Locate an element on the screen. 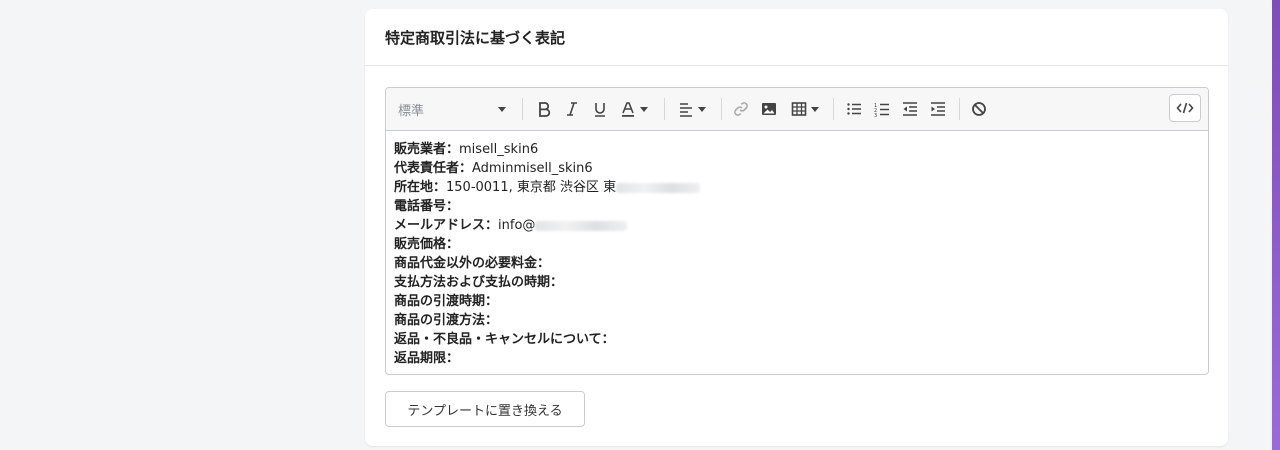 This screenshot has height=450, width=1280. content-line: 販売業者：misell_skin6 is located at coordinates (797, 149).